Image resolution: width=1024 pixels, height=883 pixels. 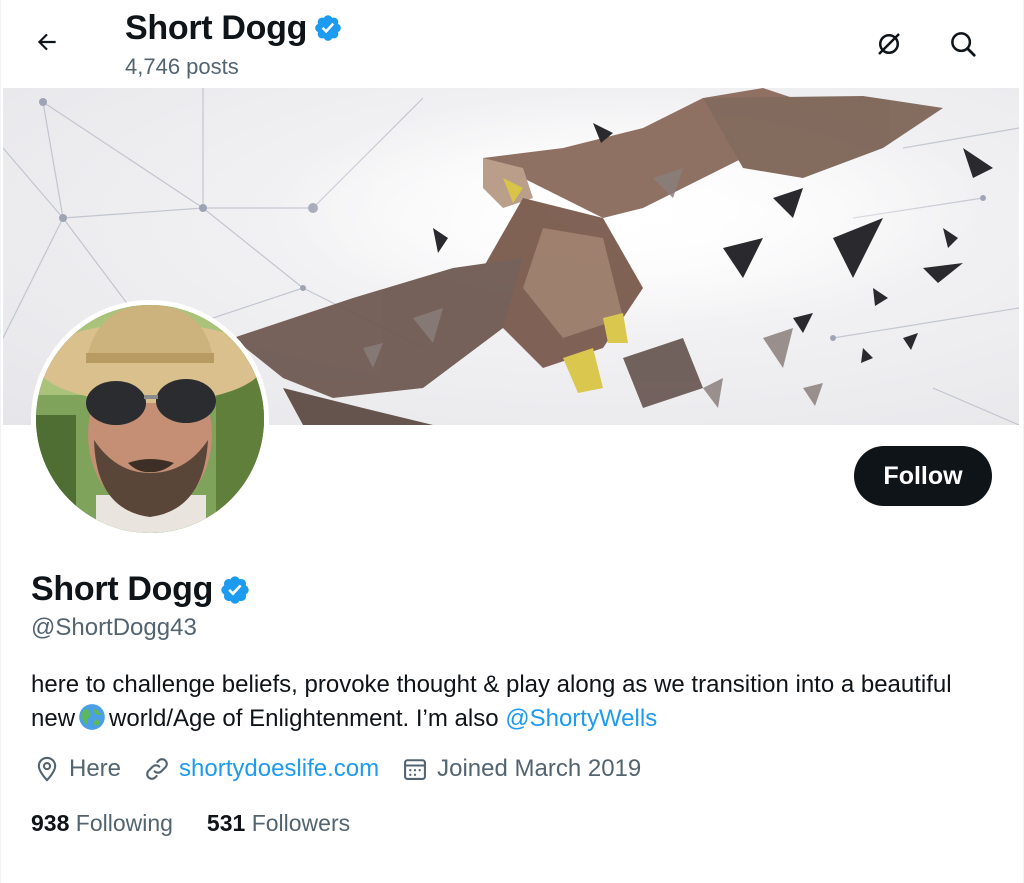 What do you see at coordinates (512, 44) in the screenshot?
I see `profile-header: Short Dogg 4,746 posts` at bounding box center [512, 44].